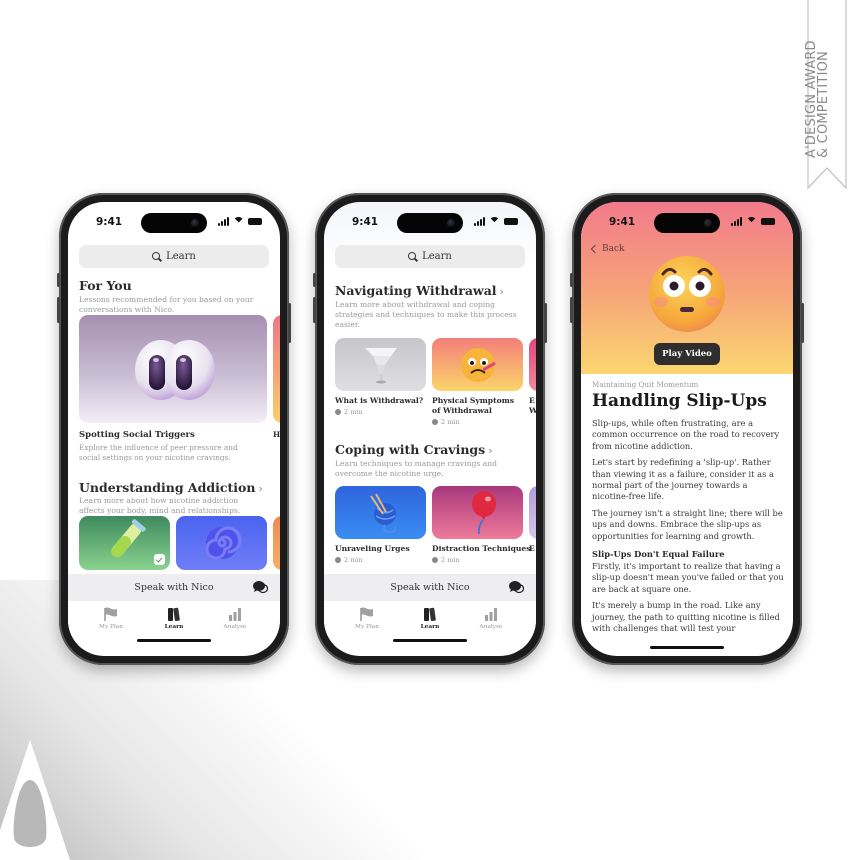 The image size is (860, 860). Describe the element at coordinates (532, 405) in the screenshot. I see `lesson-title-peek: E W` at that location.